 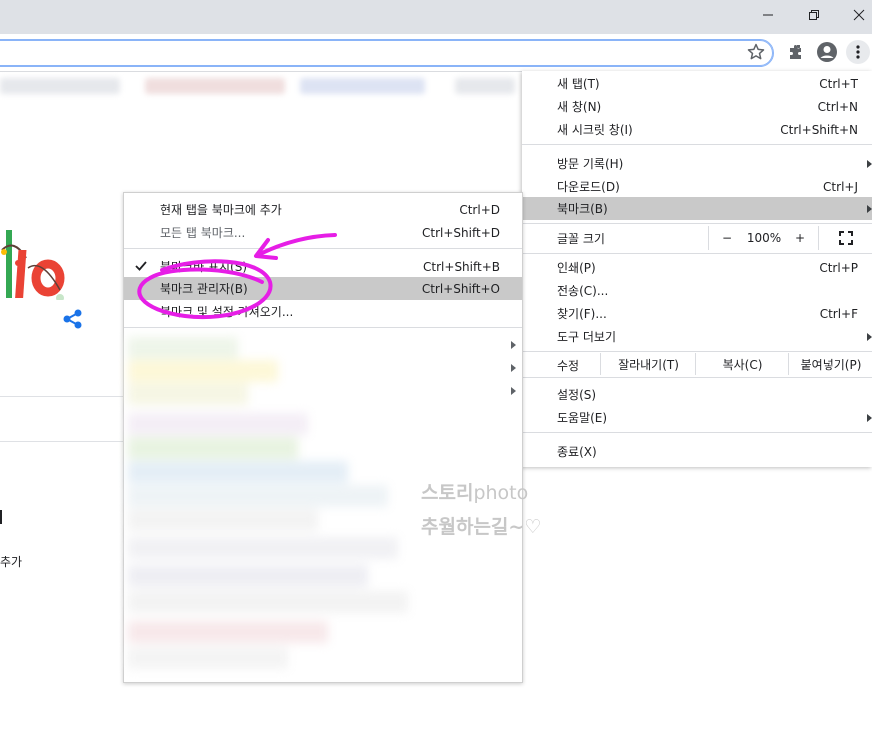 What do you see at coordinates (742, 364) in the screenshot?
I see `copy-button: 복사(C)` at bounding box center [742, 364].